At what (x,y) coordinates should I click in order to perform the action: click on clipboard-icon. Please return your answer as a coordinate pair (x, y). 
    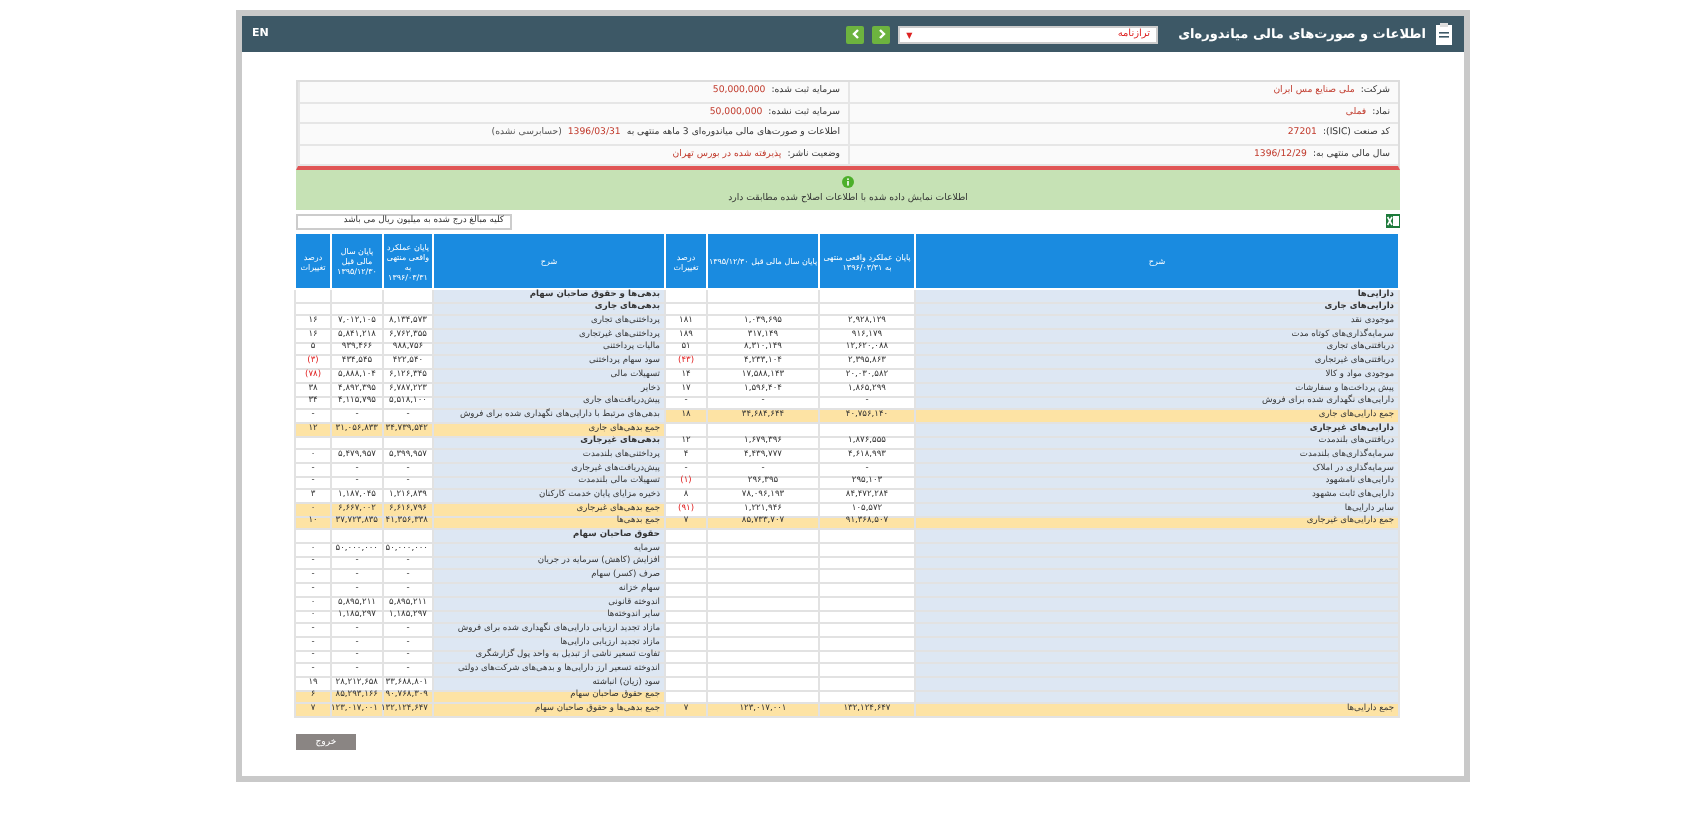
    Looking at the image, I should click on (1444, 34).